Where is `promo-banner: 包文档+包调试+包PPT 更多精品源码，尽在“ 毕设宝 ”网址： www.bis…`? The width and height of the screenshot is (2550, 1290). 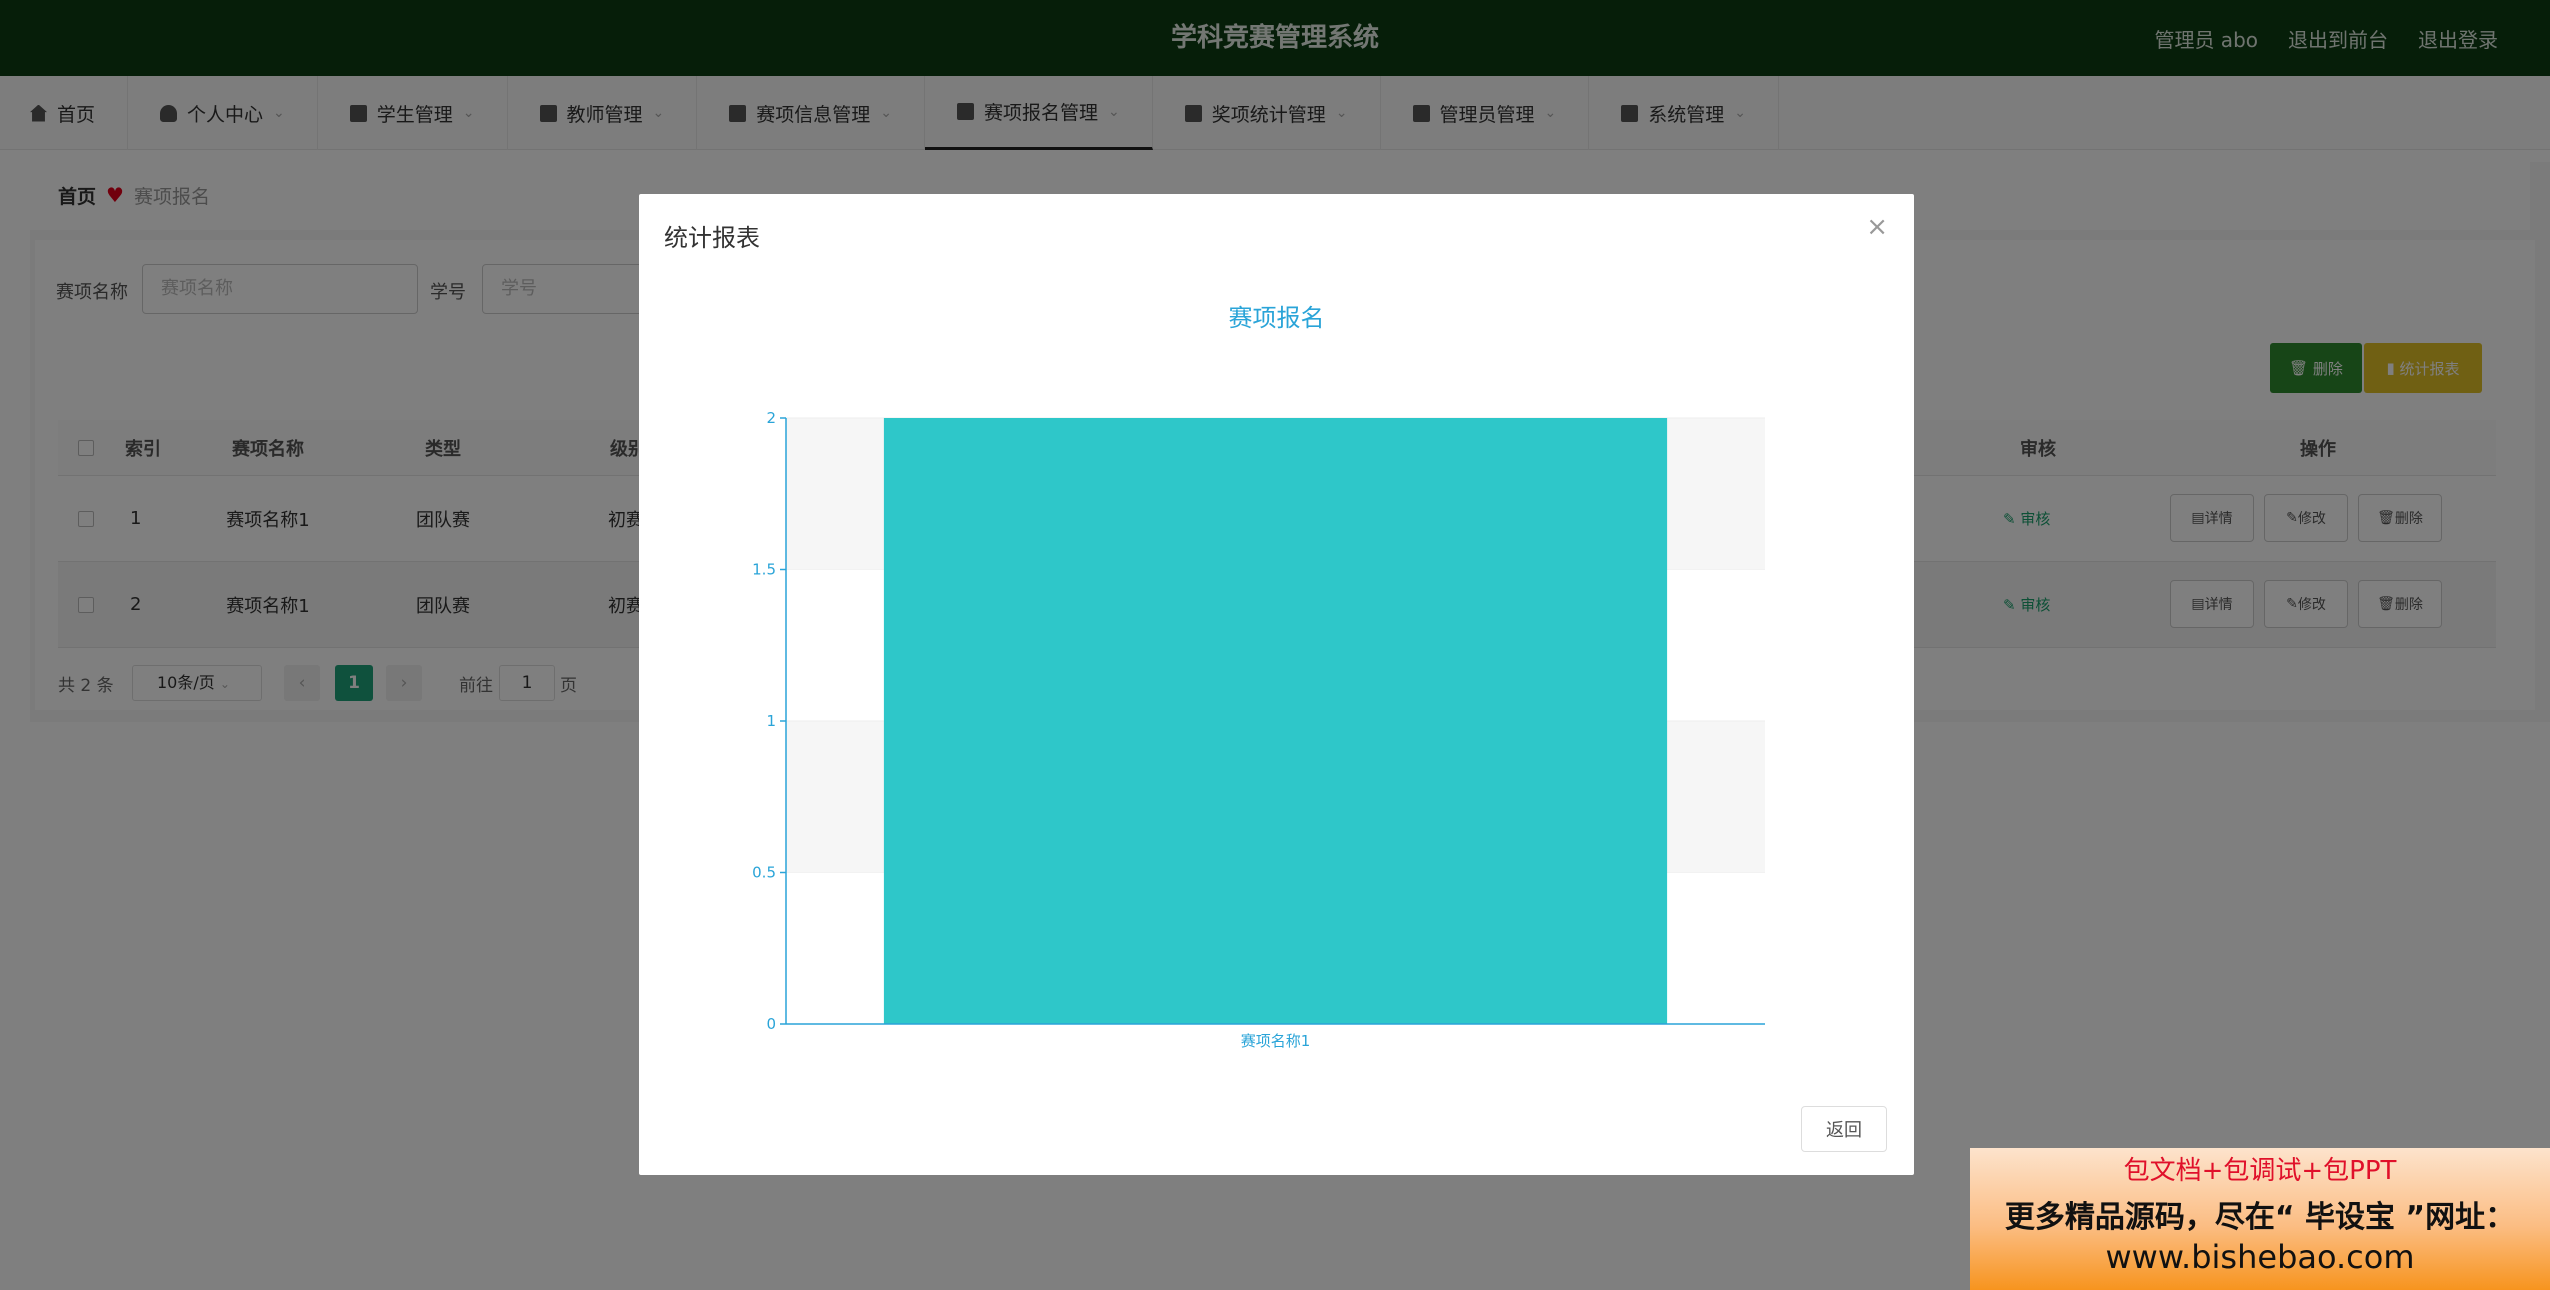 promo-banner: 包文档+包调试+包PPT 更多精品源码，尽在“ 毕设宝 ”网址： www.bis… is located at coordinates (2260, 1219).